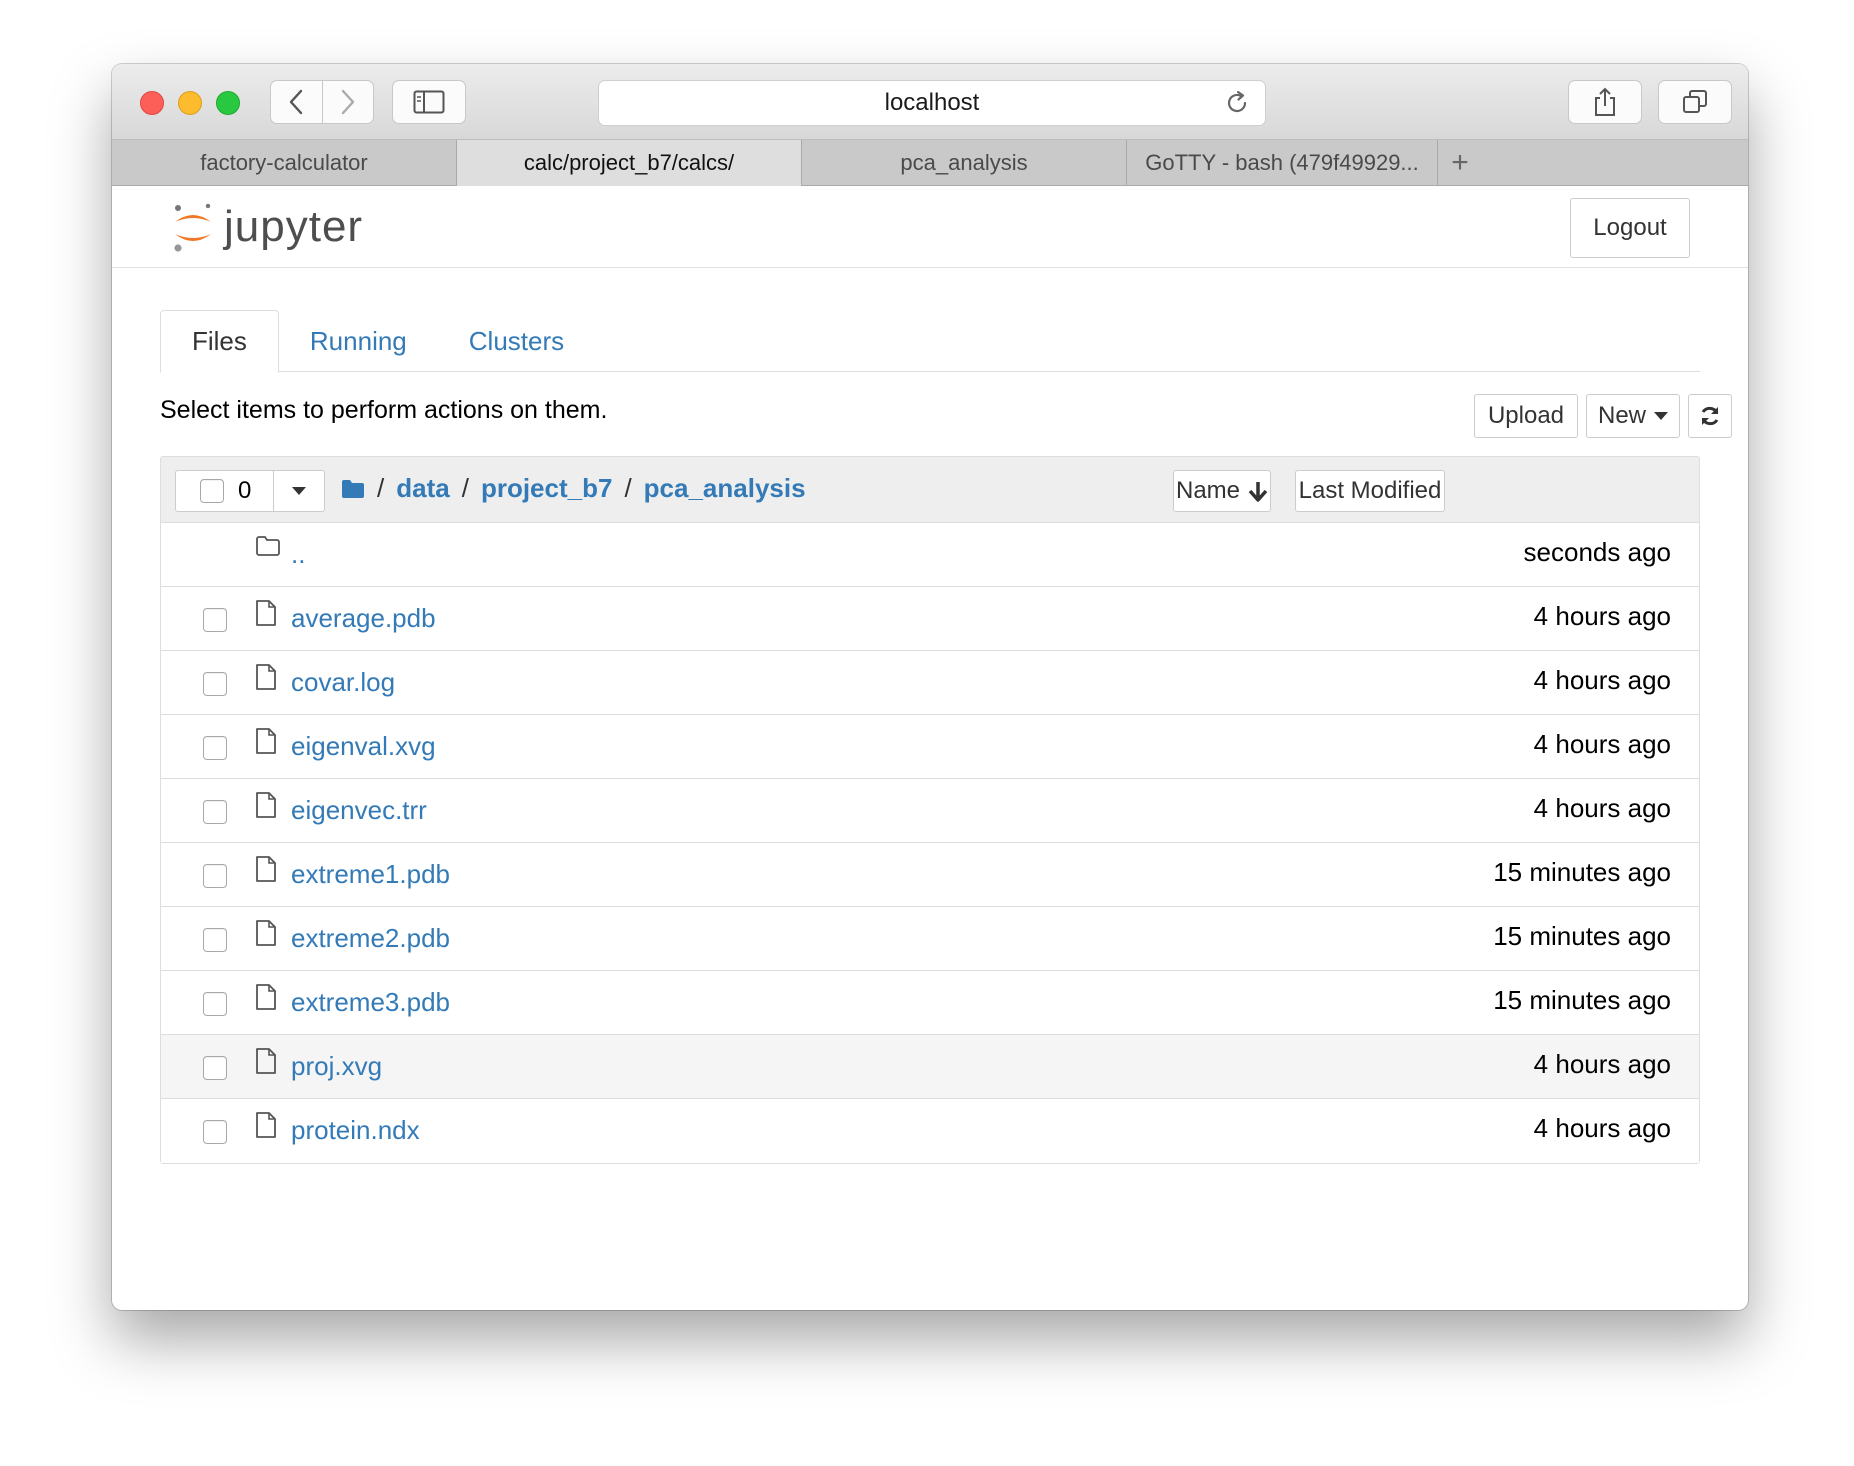 This screenshot has height=1466, width=1854. Describe the element at coordinates (1460, 163) in the screenshot. I see `new-tab-button: +` at that location.